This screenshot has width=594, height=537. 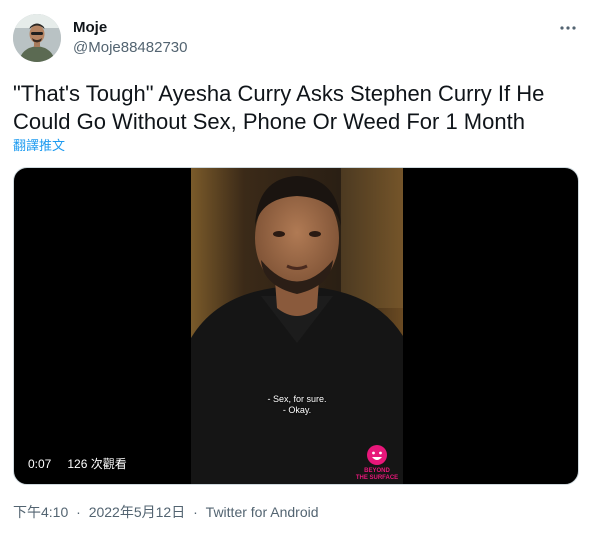 I want to click on user-handle: @Moje88482730, so click(x=130, y=47).